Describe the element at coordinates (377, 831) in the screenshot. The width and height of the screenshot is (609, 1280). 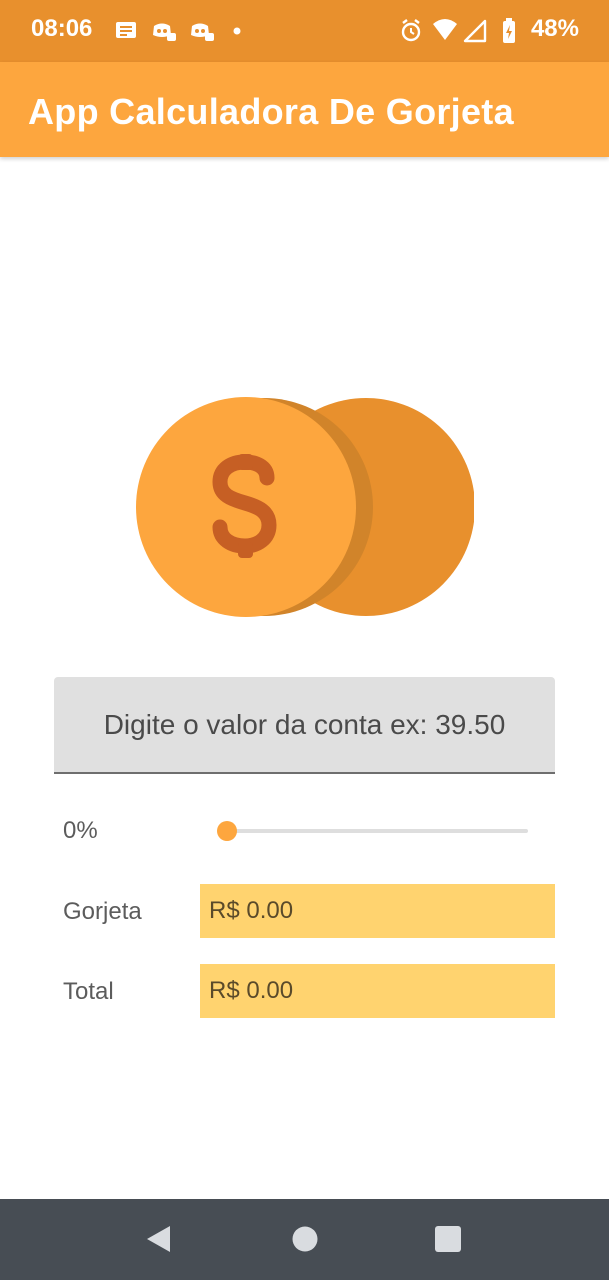
I see `tip-slider-track` at that location.